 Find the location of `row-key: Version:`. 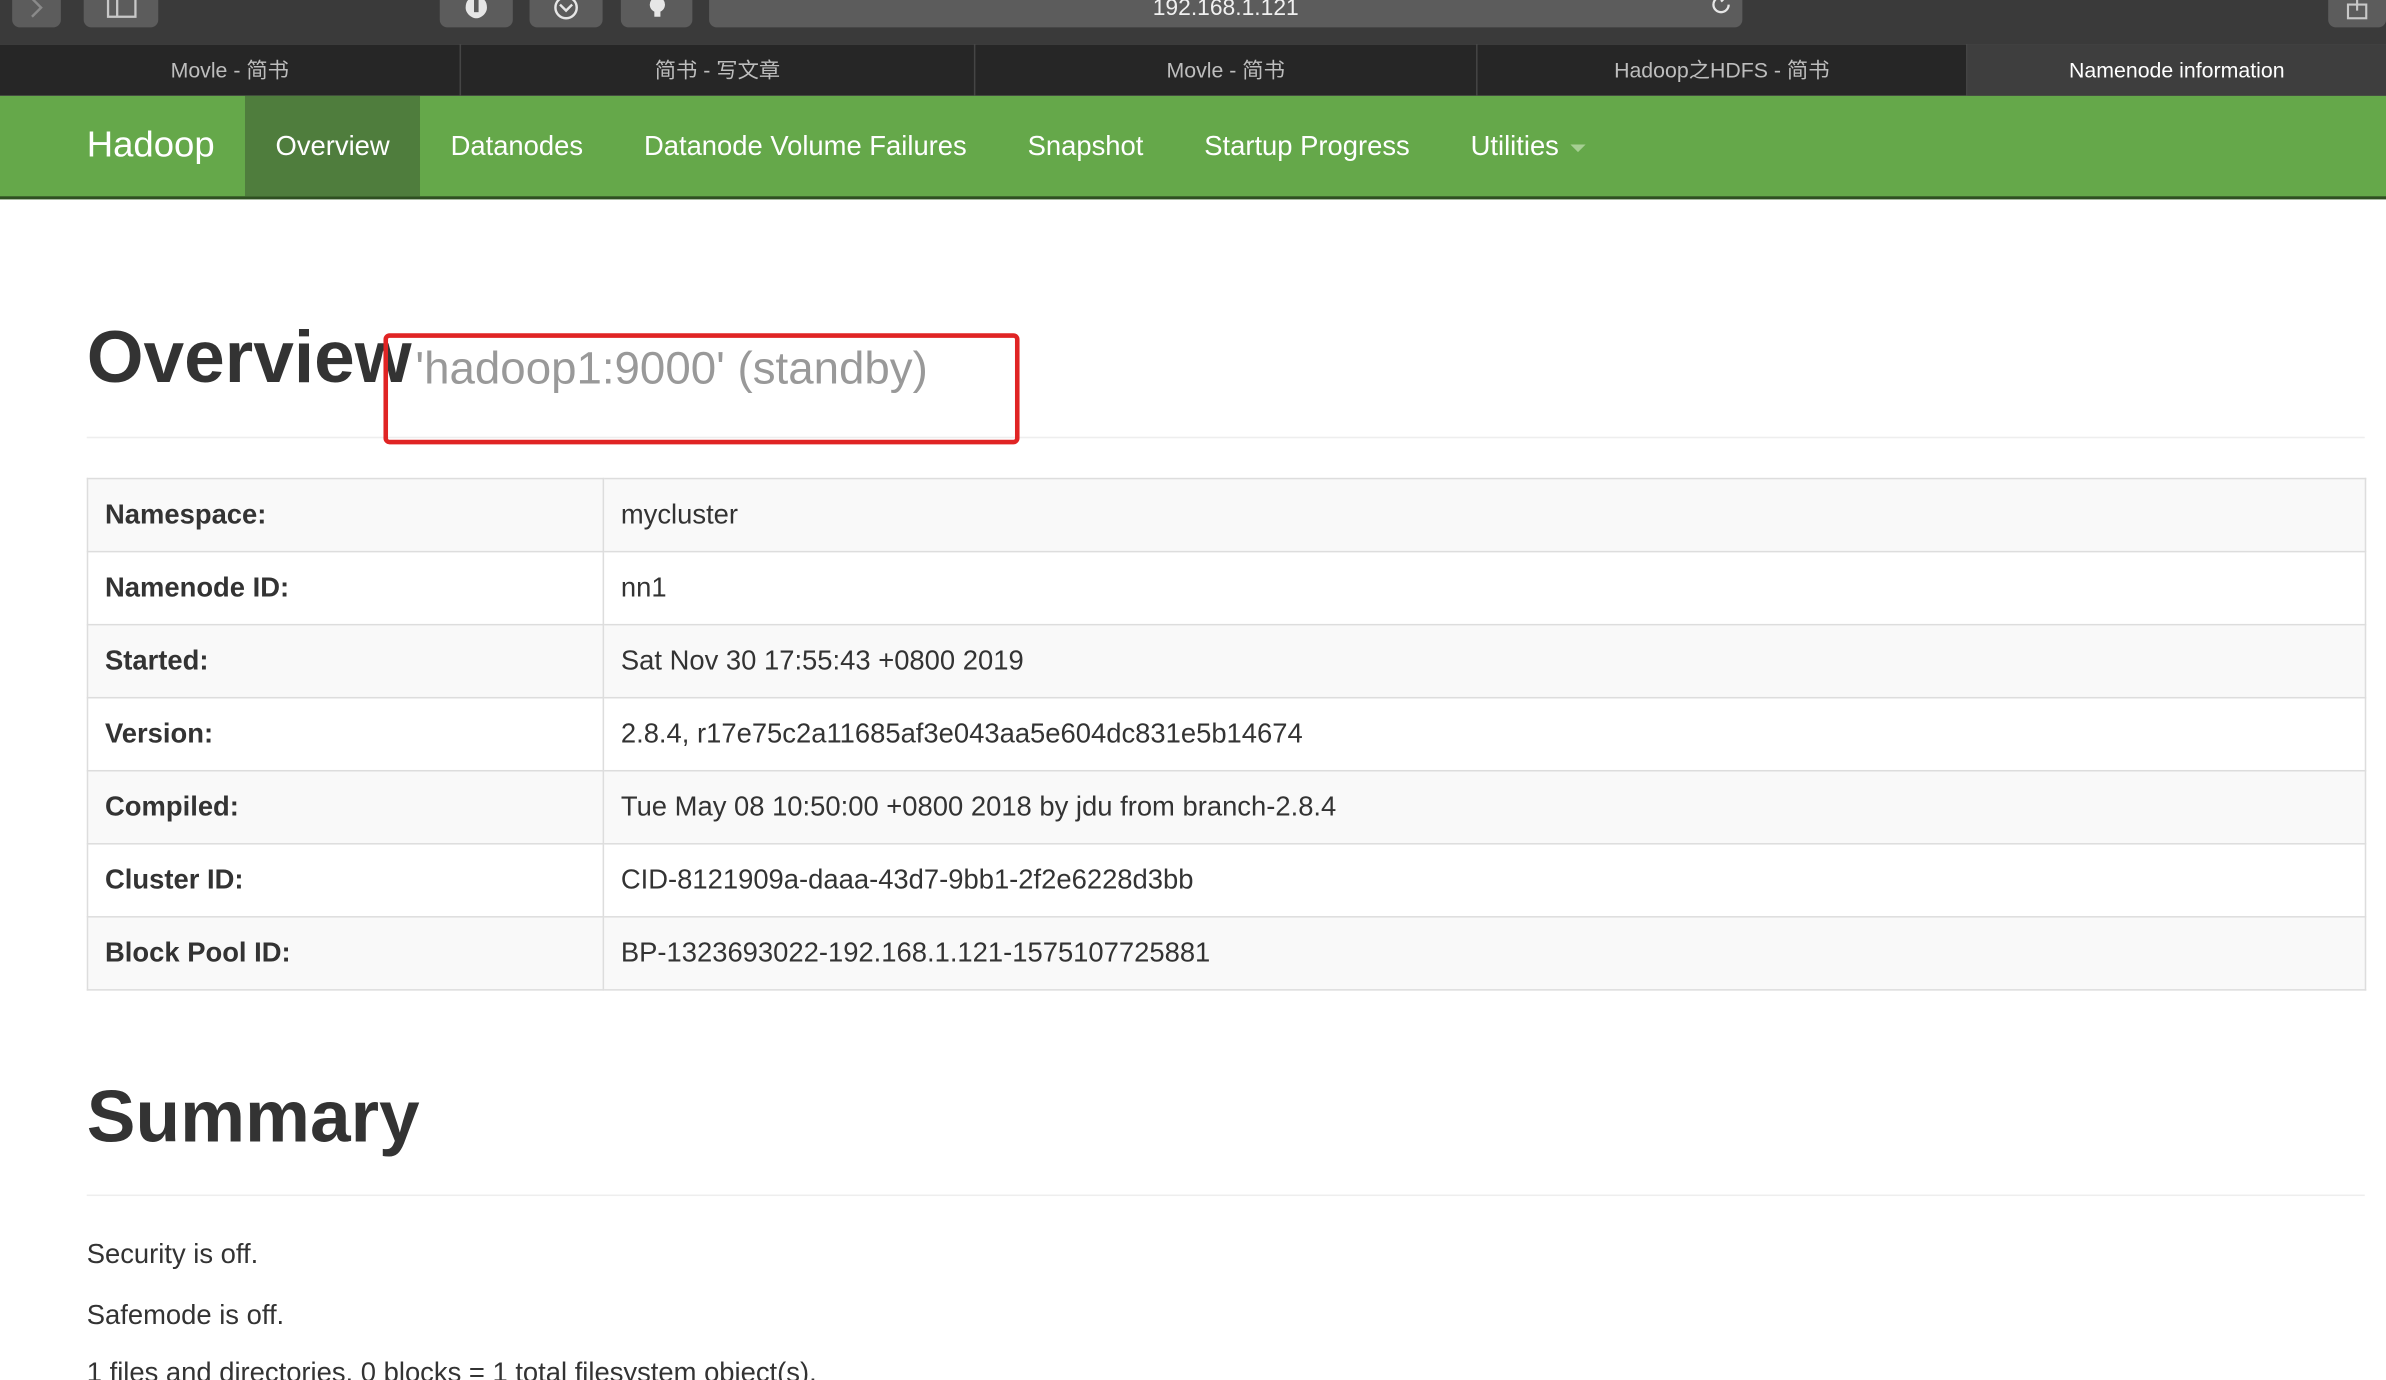

row-key: Version: is located at coordinates (345, 734).